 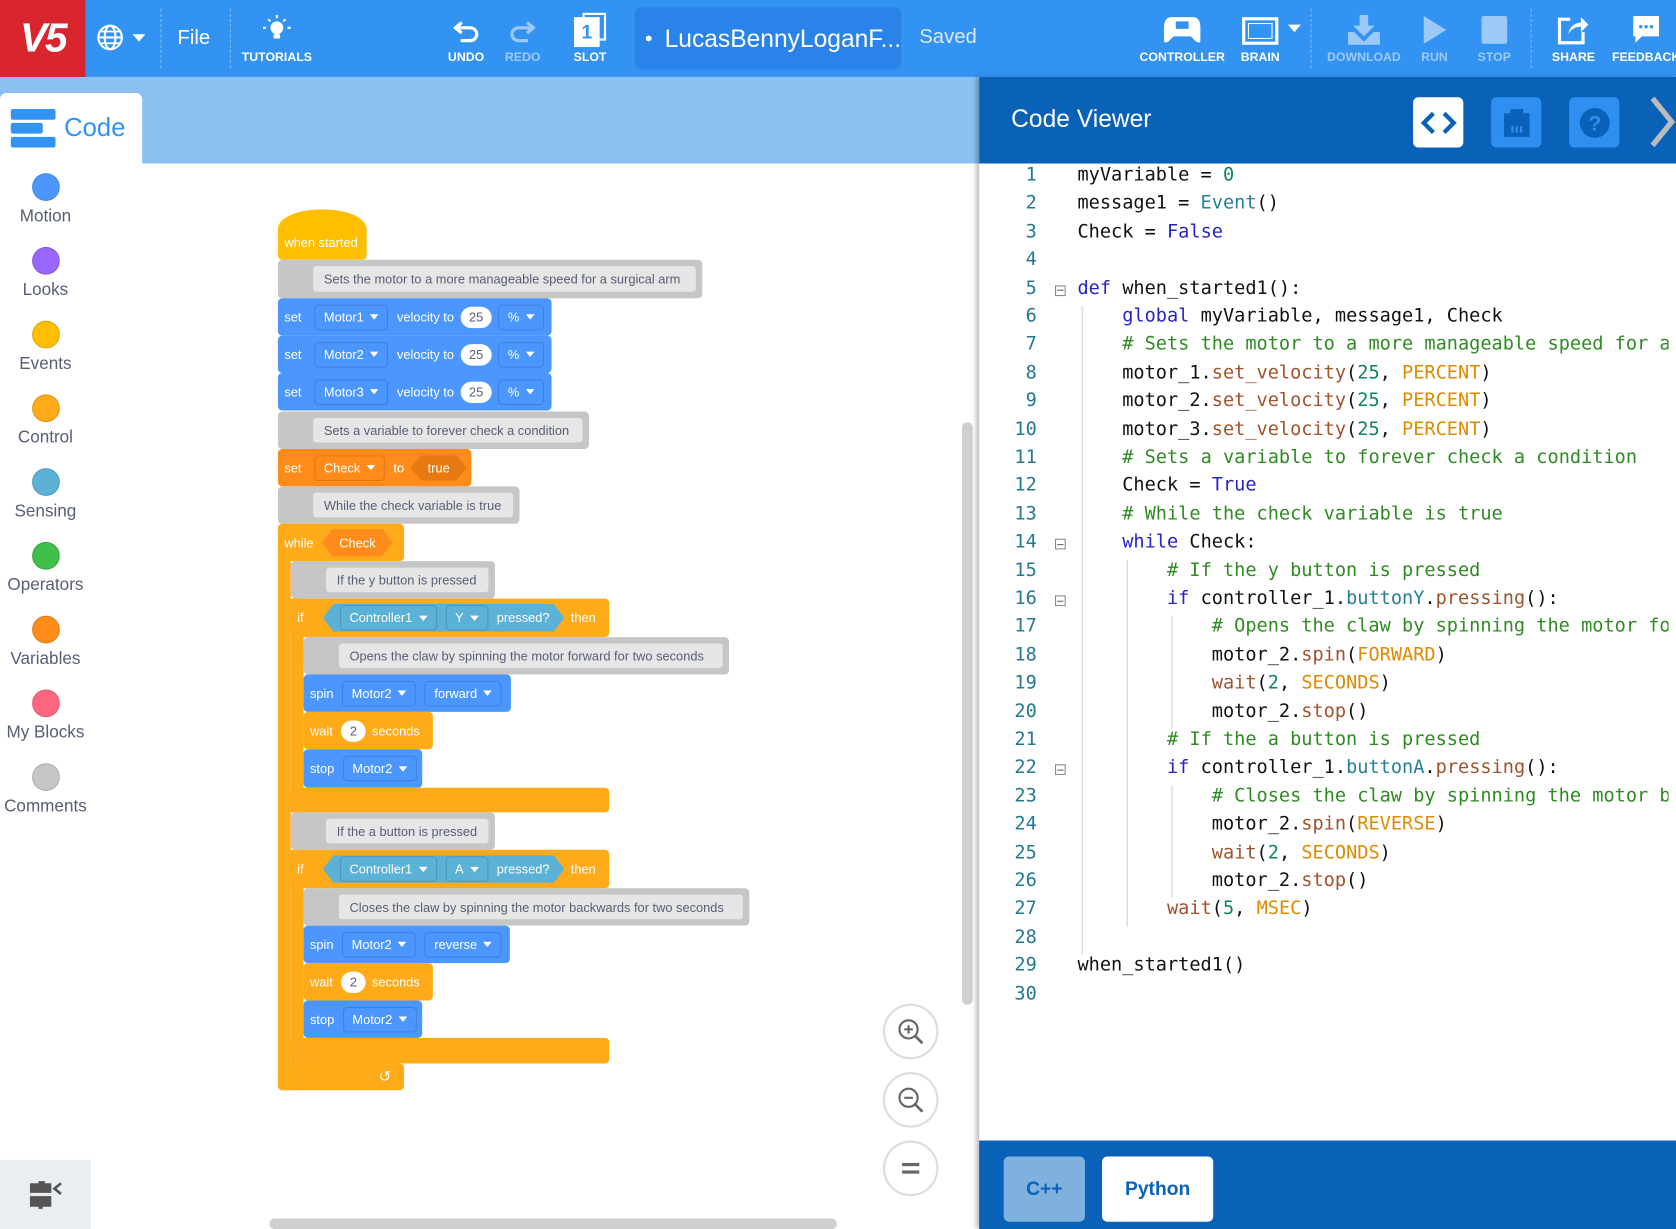 I want to click on code-line: if controller_1.buttonY.pressing():, so click(x=1318, y=598).